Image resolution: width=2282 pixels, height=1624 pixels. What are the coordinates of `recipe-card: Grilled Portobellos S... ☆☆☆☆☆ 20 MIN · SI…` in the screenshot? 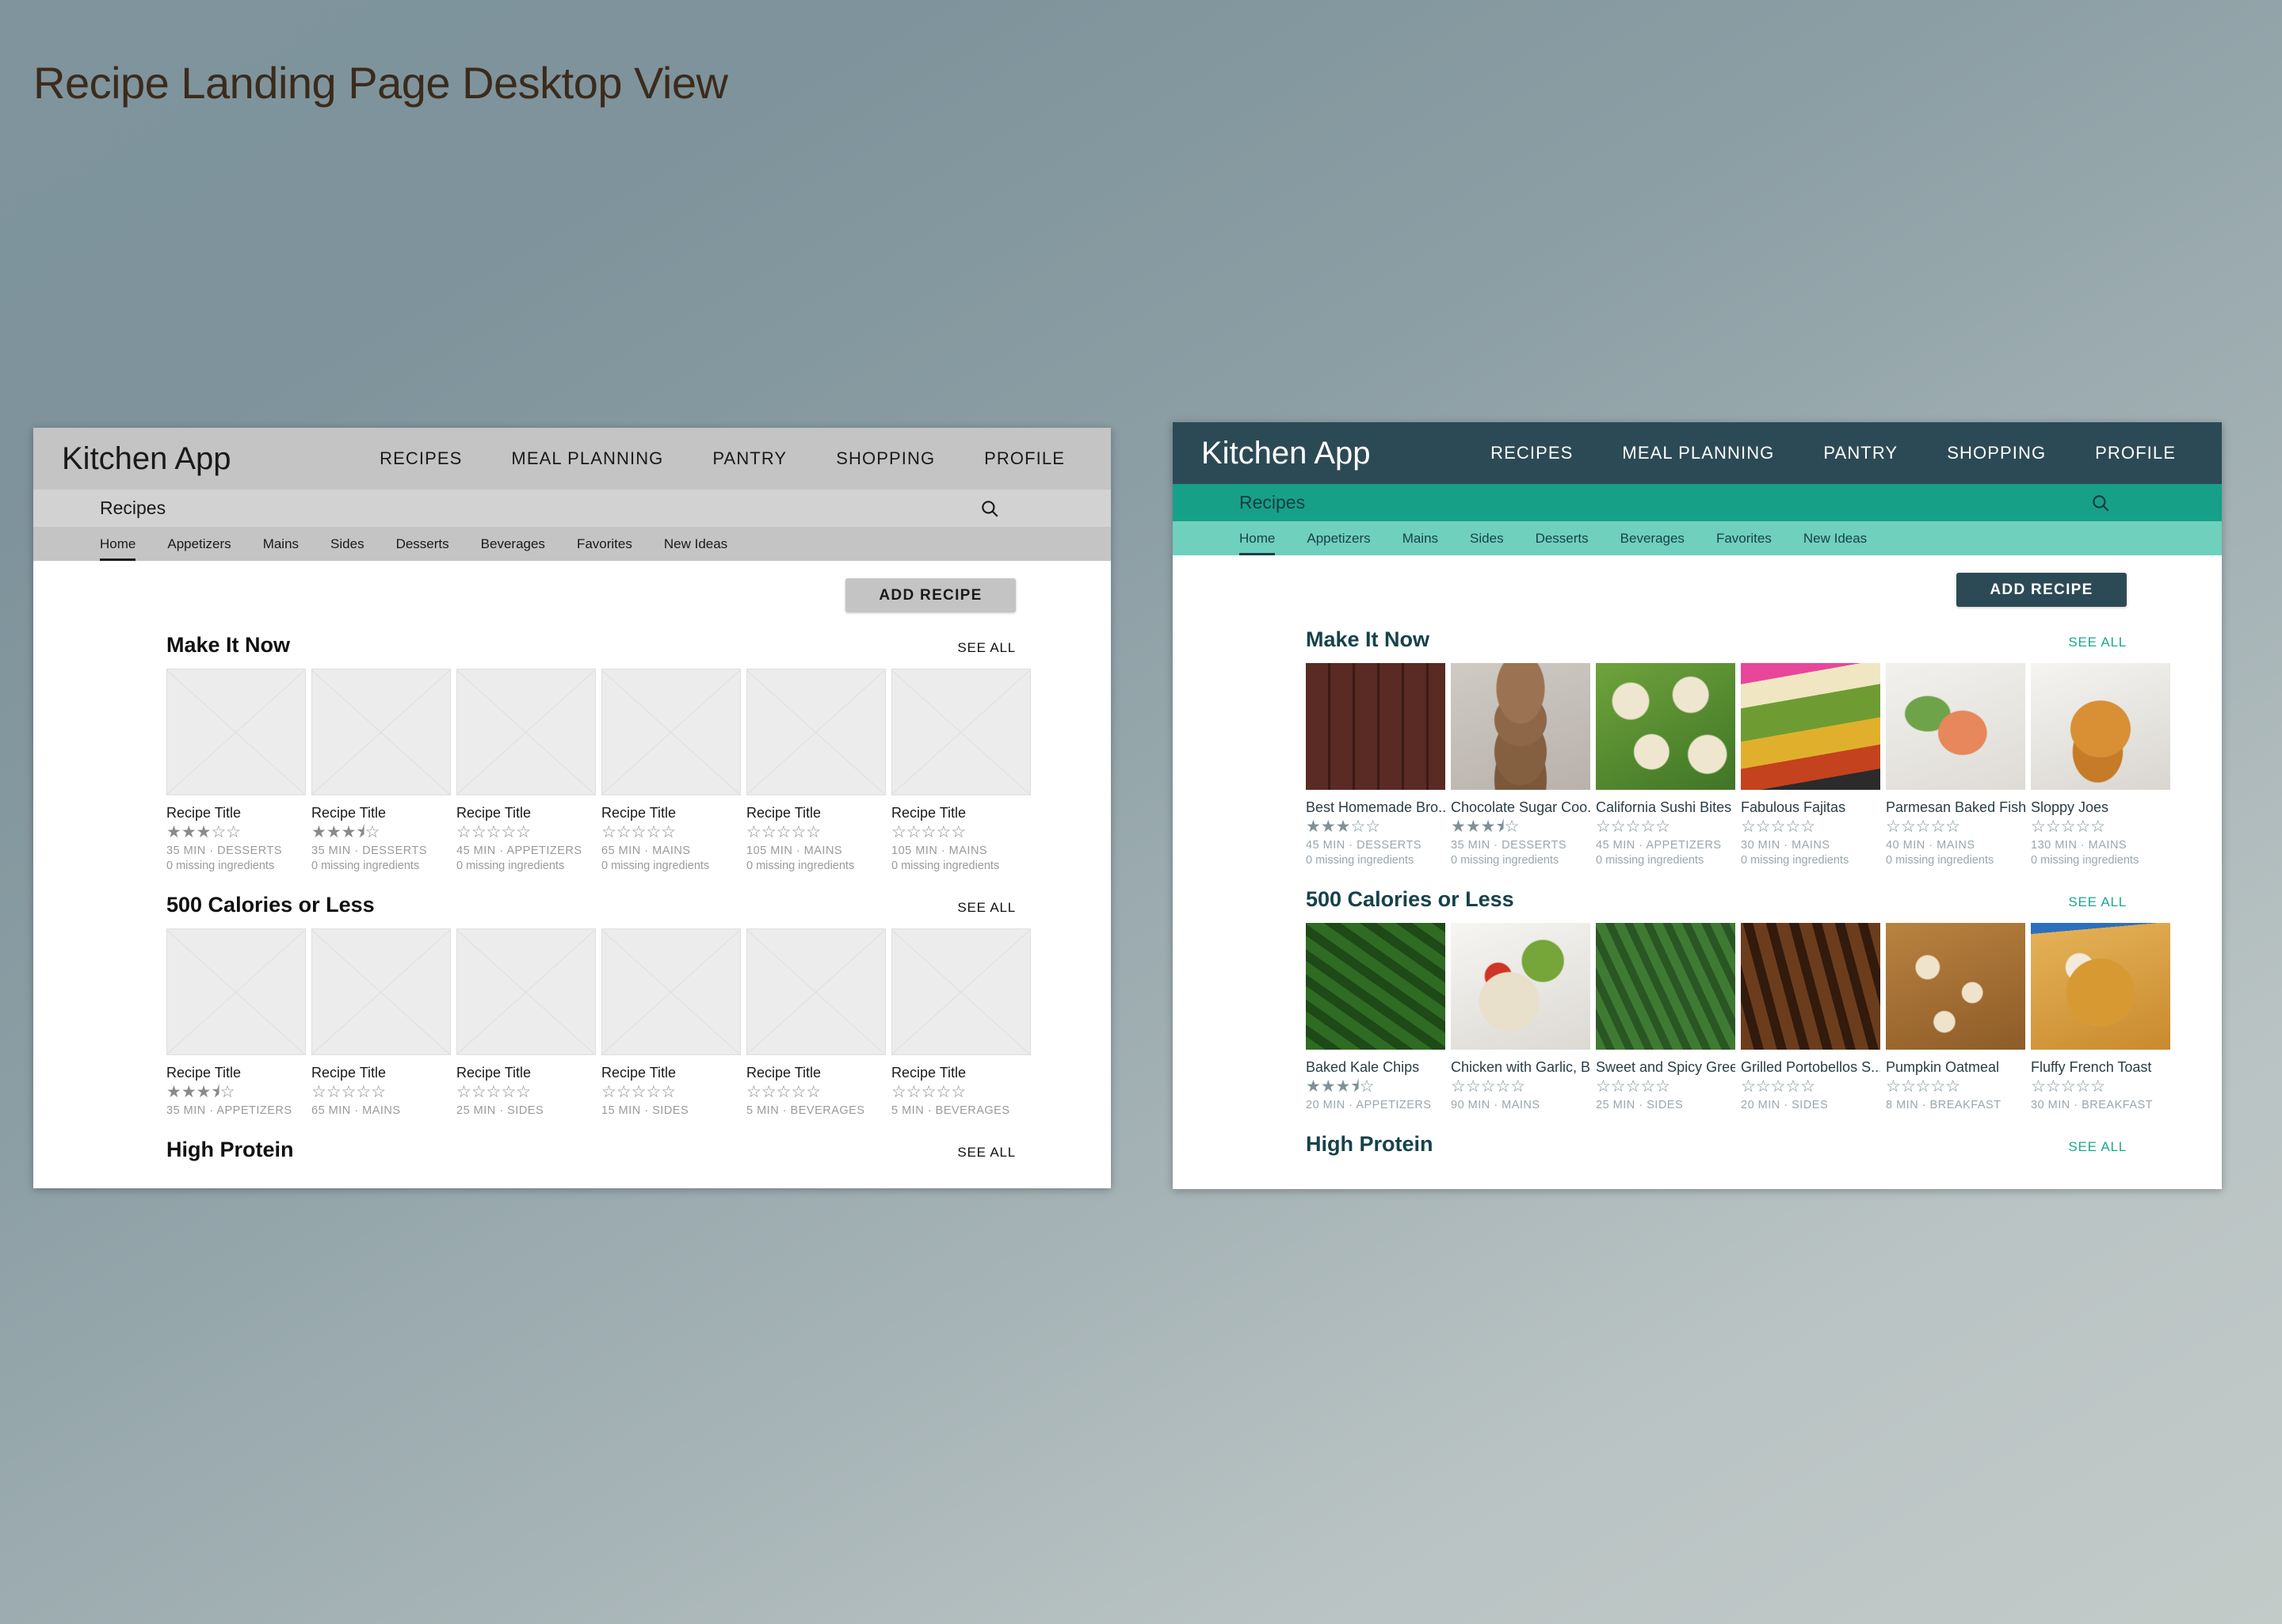 It's located at (1810, 1017).